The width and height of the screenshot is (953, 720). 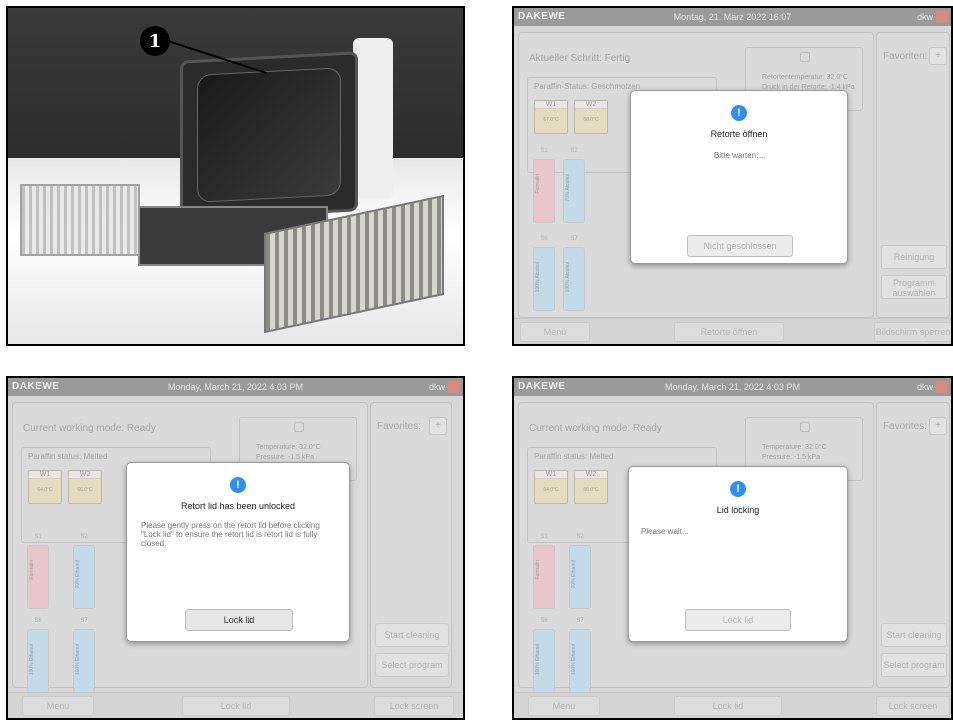 I want to click on not-closed-button: Nicht geschlossen, so click(x=740, y=246).